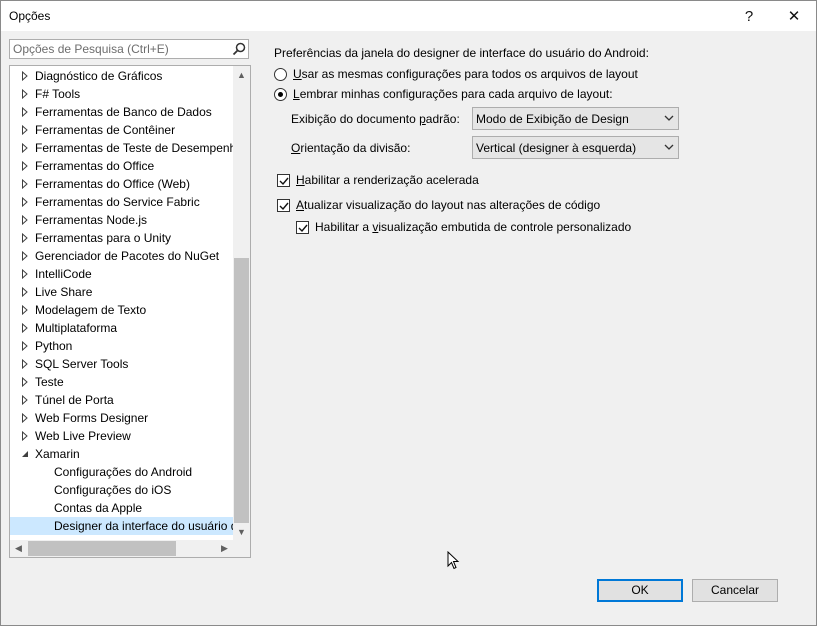 The height and width of the screenshot is (626, 817). What do you see at coordinates (122, 346) in the screenshot?
I see `tree-item: Python` at bounding box center [122, 346].